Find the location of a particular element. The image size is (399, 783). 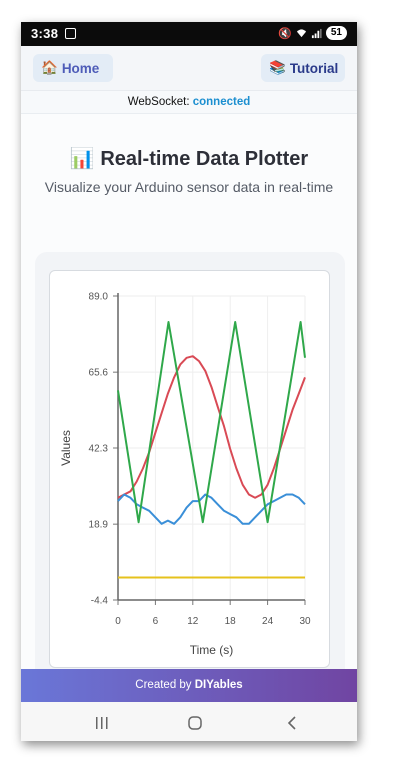

page-title: 📊 Real-time Data Plotter is located at coordinates (189, 158).